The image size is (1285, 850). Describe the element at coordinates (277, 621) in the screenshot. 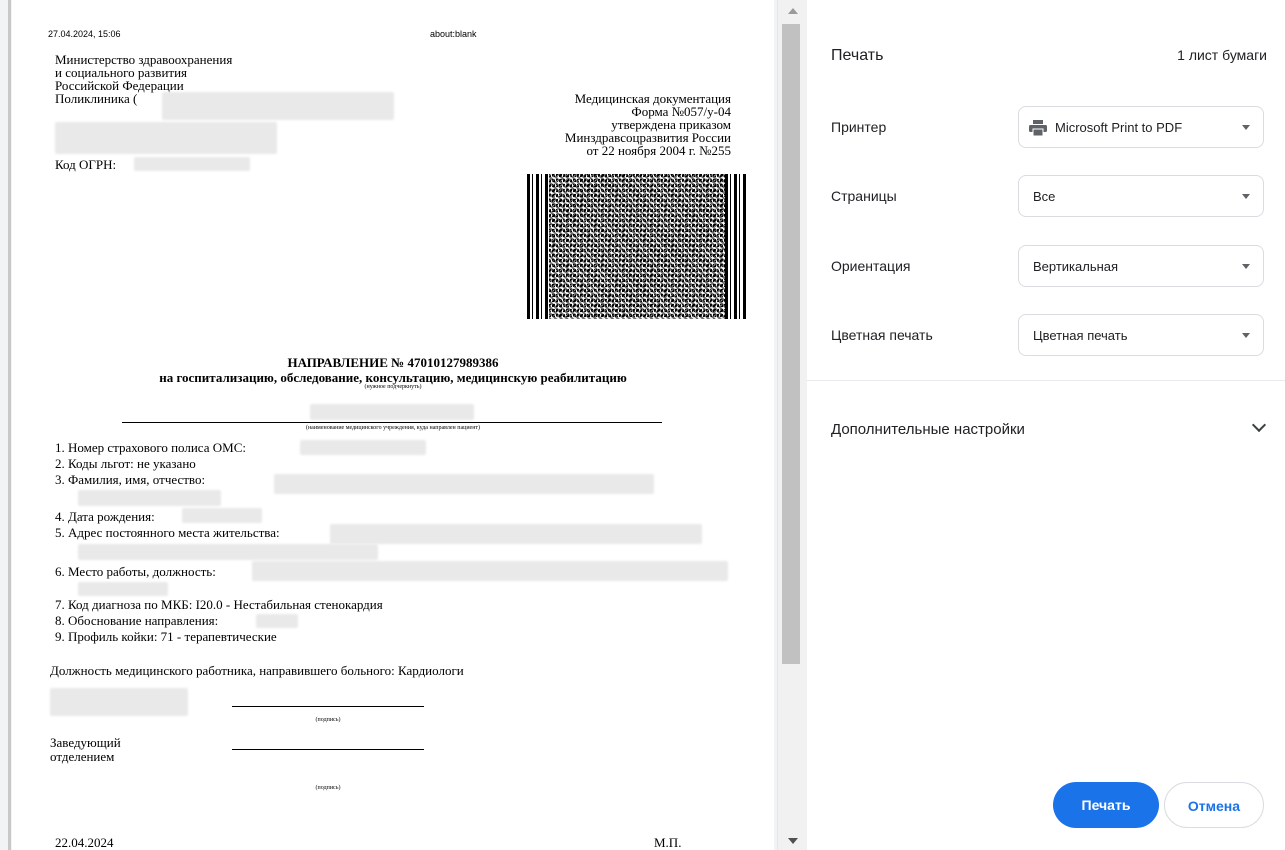

I see `redacted-reason` at that location.